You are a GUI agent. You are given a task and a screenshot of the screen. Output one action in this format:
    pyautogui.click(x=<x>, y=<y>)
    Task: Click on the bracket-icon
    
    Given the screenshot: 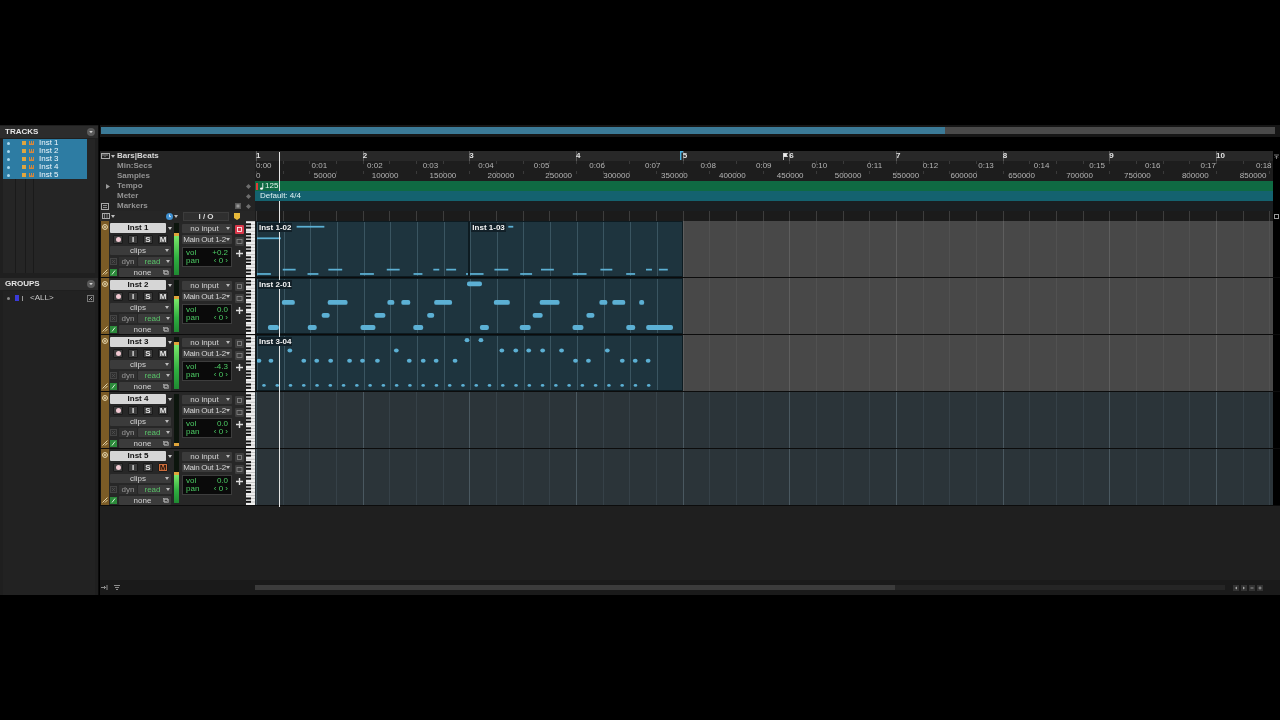 What is the action you would take?
    pyautogui.click(x=681, y=155)
    